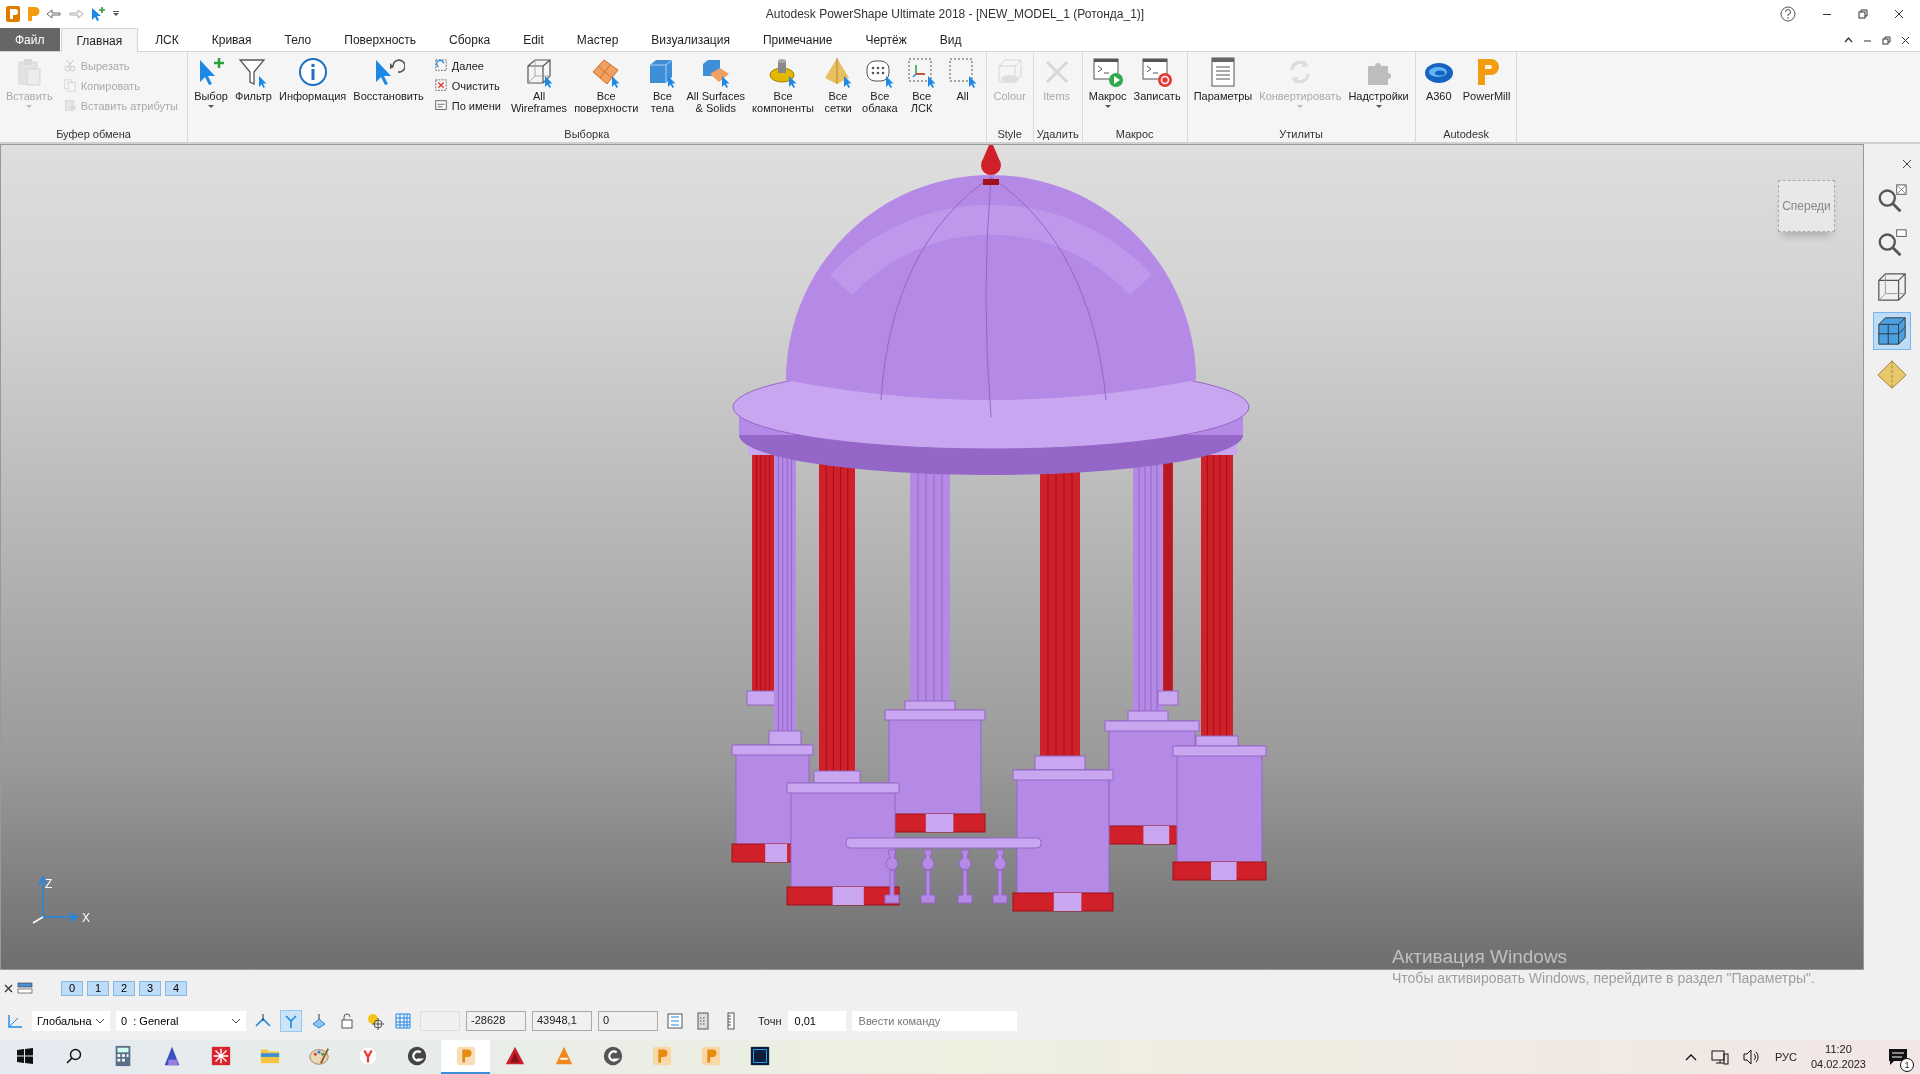 This screenshot has width=1920, height=1074. Describe the element at coordinates (1892, 243) in the screenshot. I see `zoom-box-icon` at that location.